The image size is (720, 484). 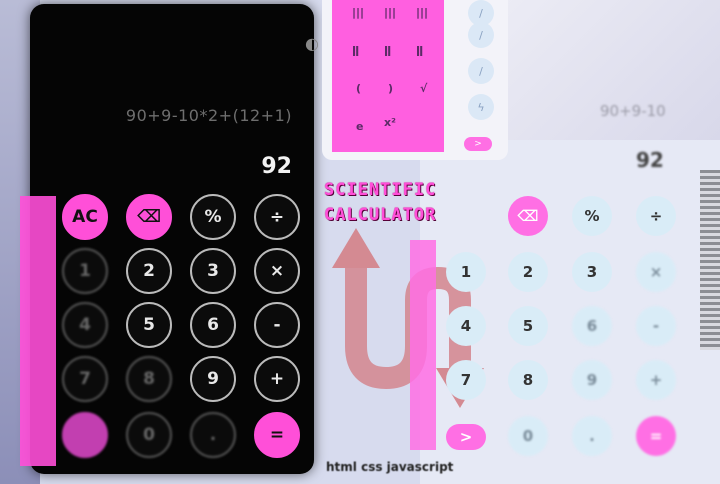 I want to click on scientific-panel: ||| ||| ||| ǁ ǁ ǁ ( ) √ e x² / / / ϟ >, so click(x=415, y=80).